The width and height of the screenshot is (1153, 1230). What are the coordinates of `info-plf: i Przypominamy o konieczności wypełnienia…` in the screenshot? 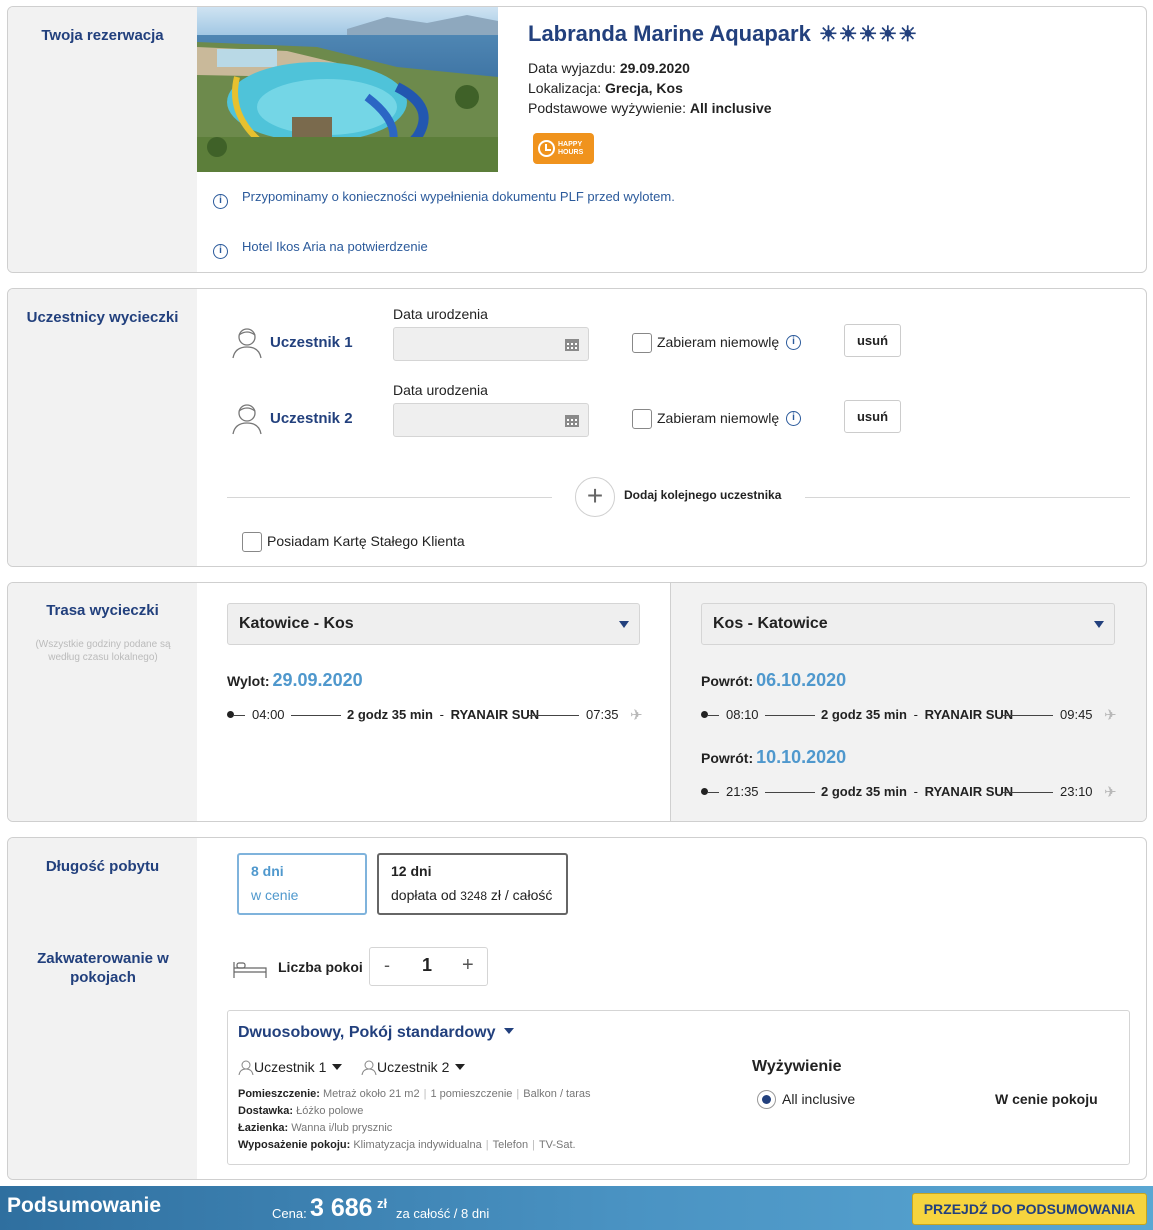 It's located at (444, 199).